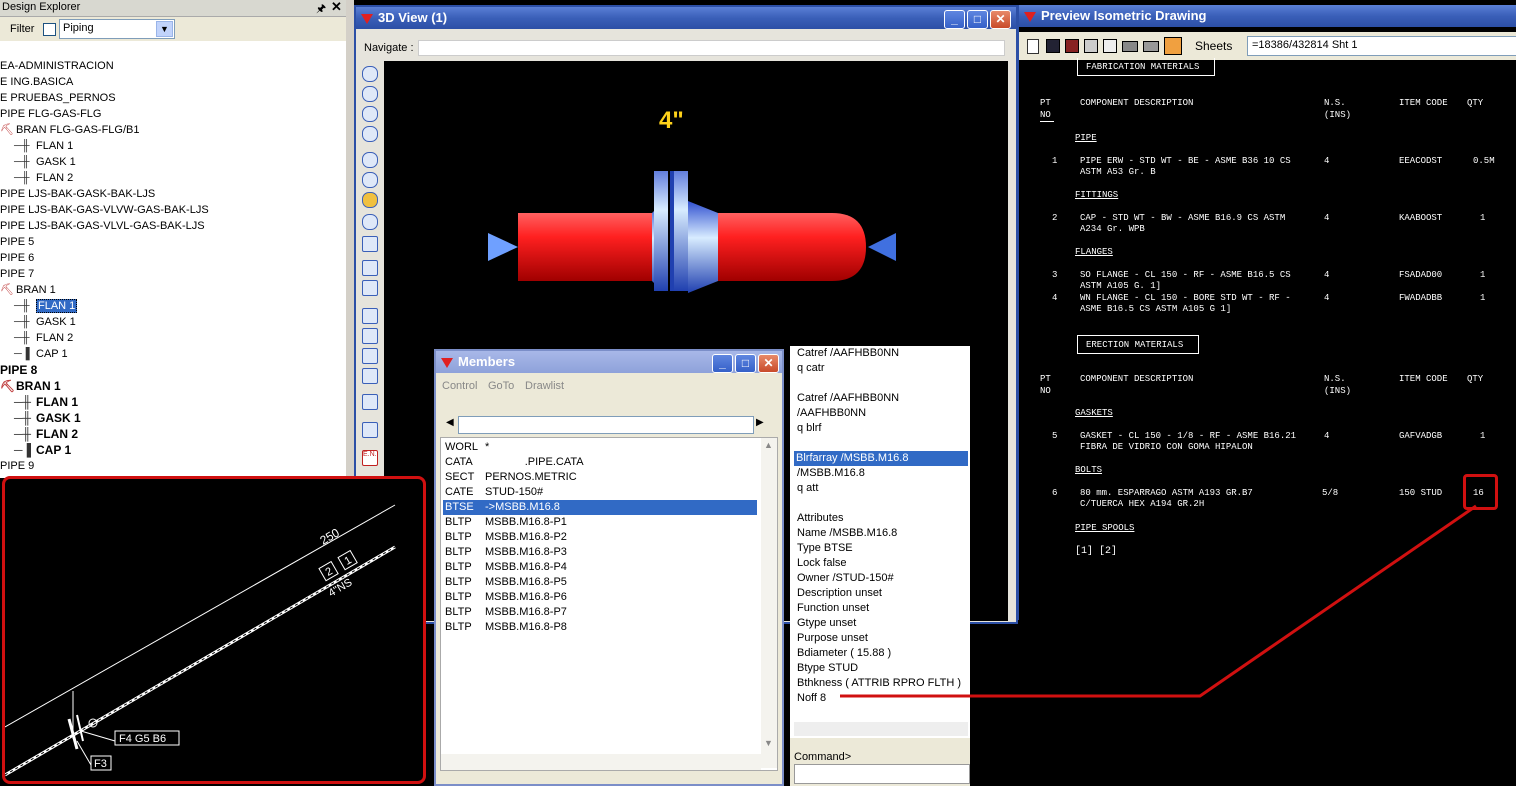  Describe the element at coordinates (370, 458) in the screenshot. I see `engineering-icon: E.N.` at that location.